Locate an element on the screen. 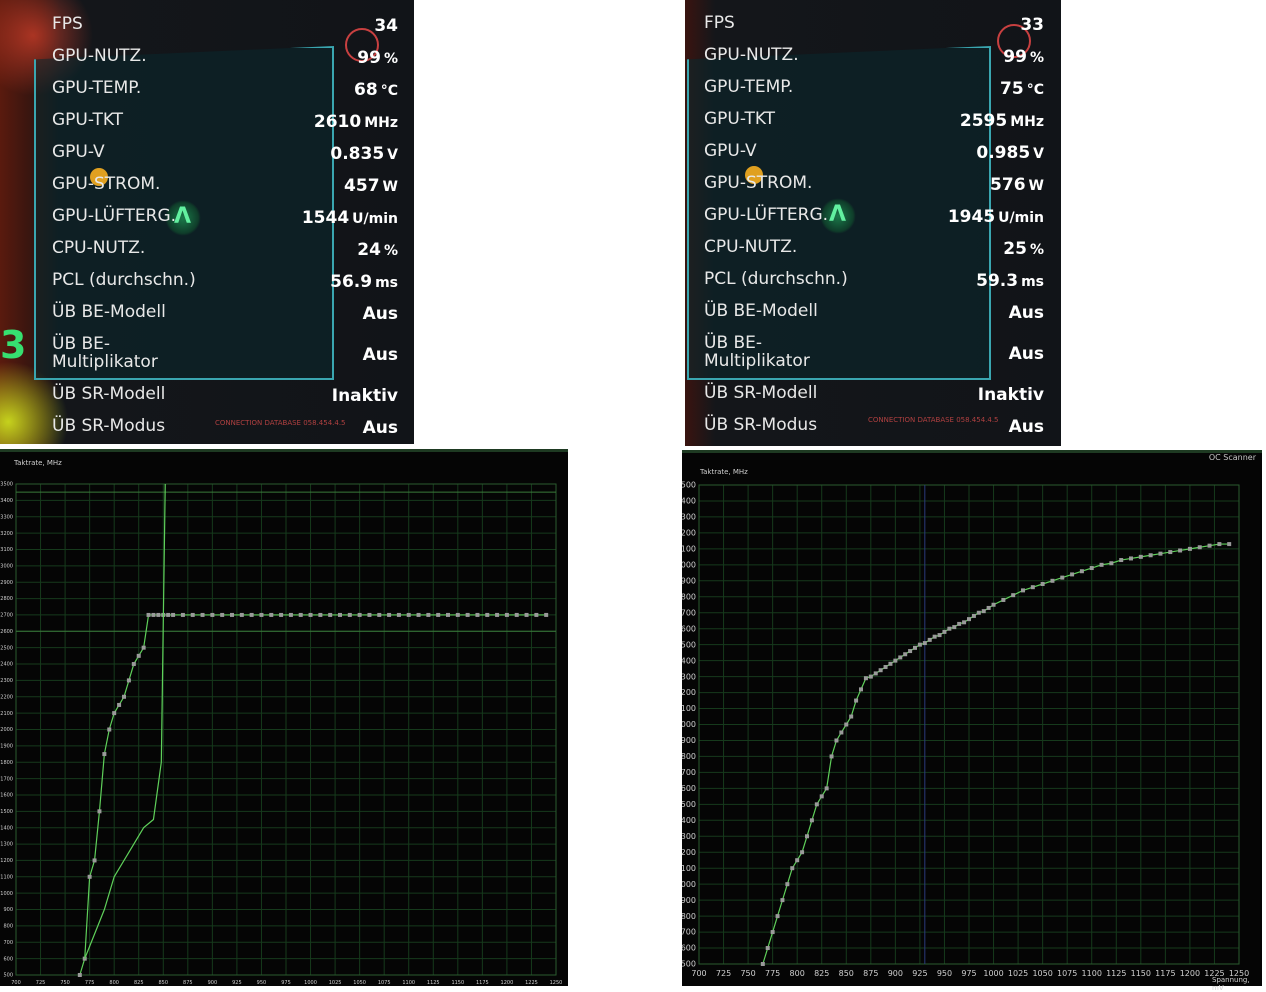  stat-label: GPU-TKT is located at coordinates (88, 120).